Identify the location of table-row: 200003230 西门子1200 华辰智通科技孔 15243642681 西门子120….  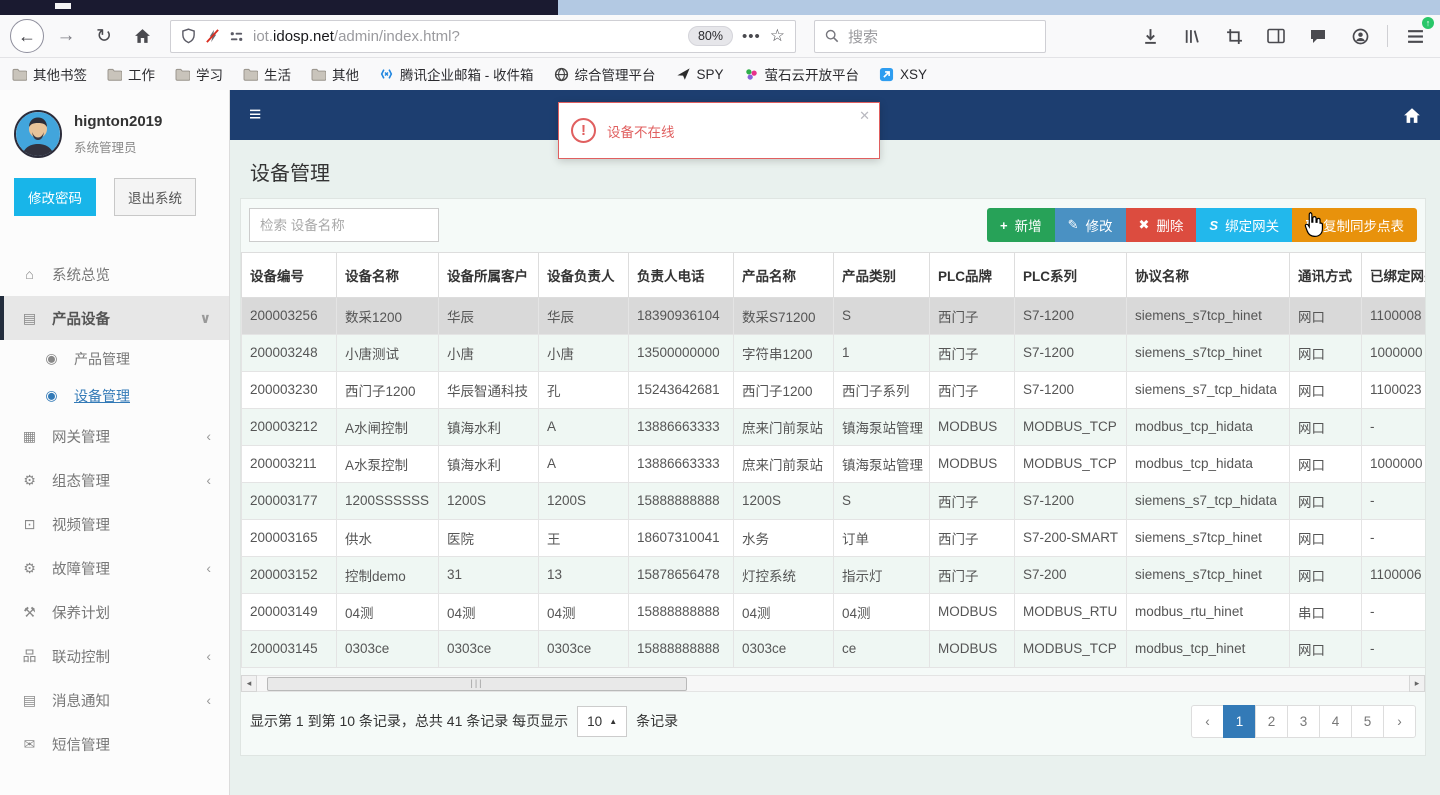
(833, 389).